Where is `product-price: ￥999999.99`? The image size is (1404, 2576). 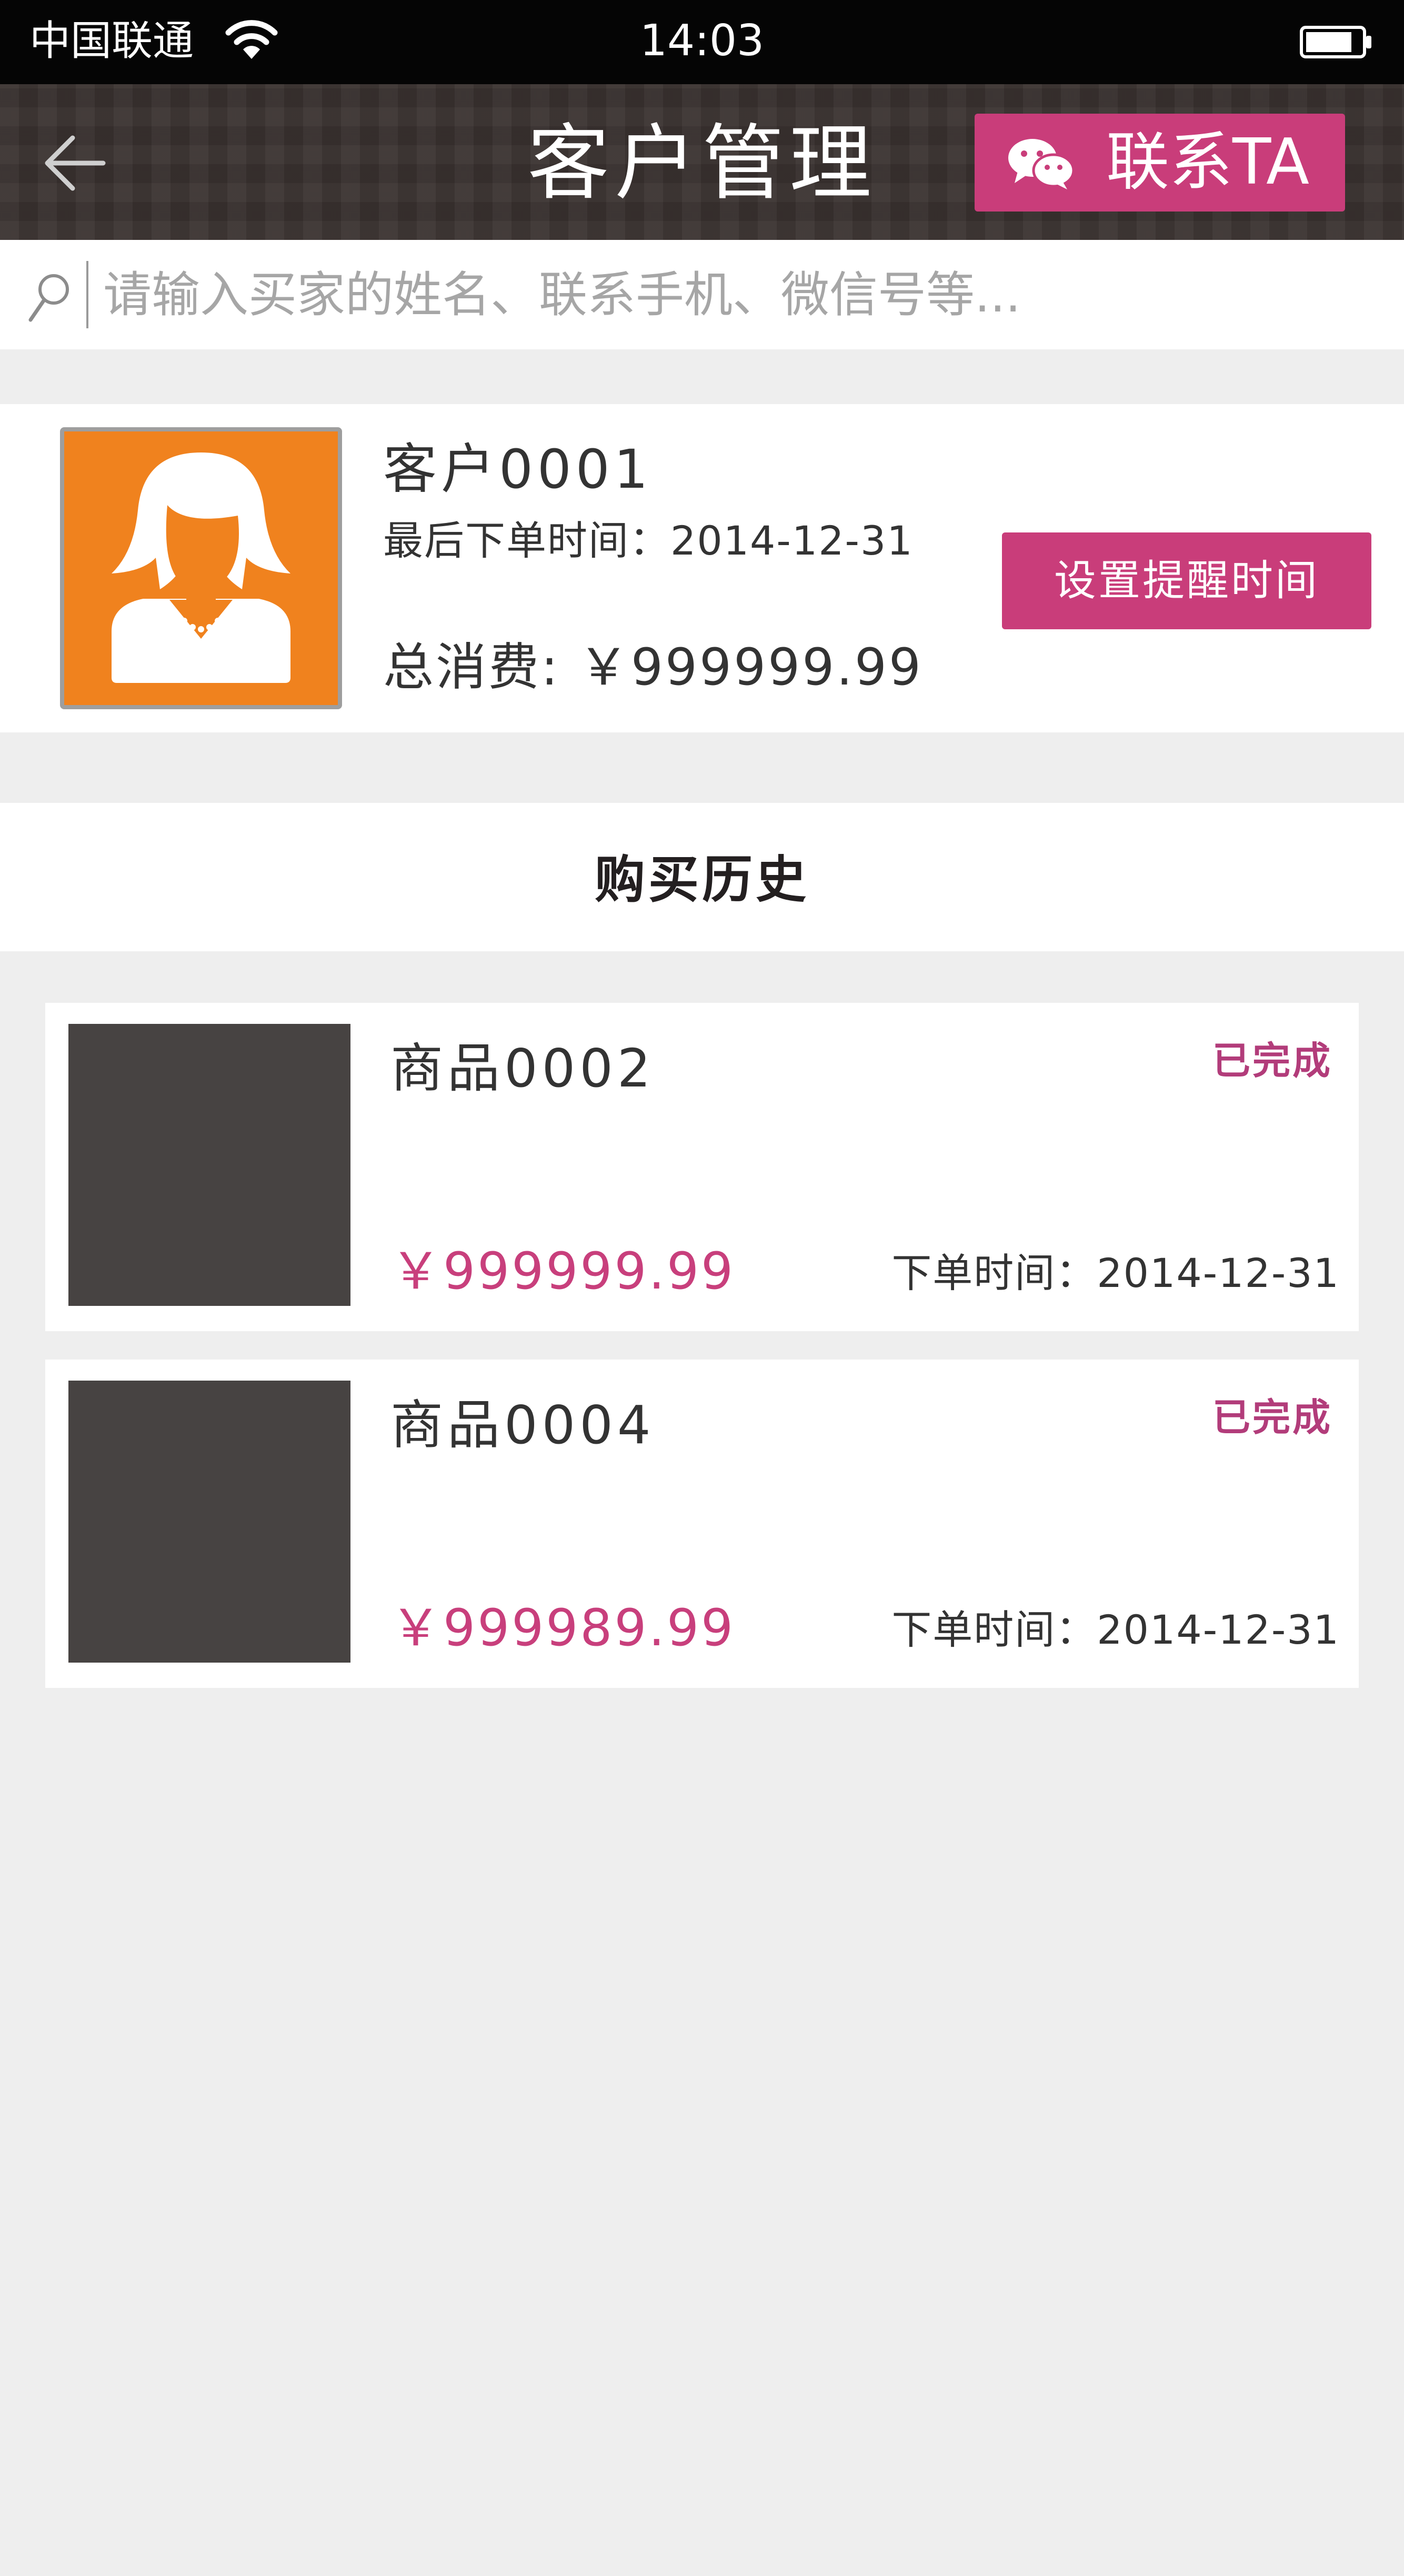
product-price: ￥999999.99 is located at coordinates (563, 1271).